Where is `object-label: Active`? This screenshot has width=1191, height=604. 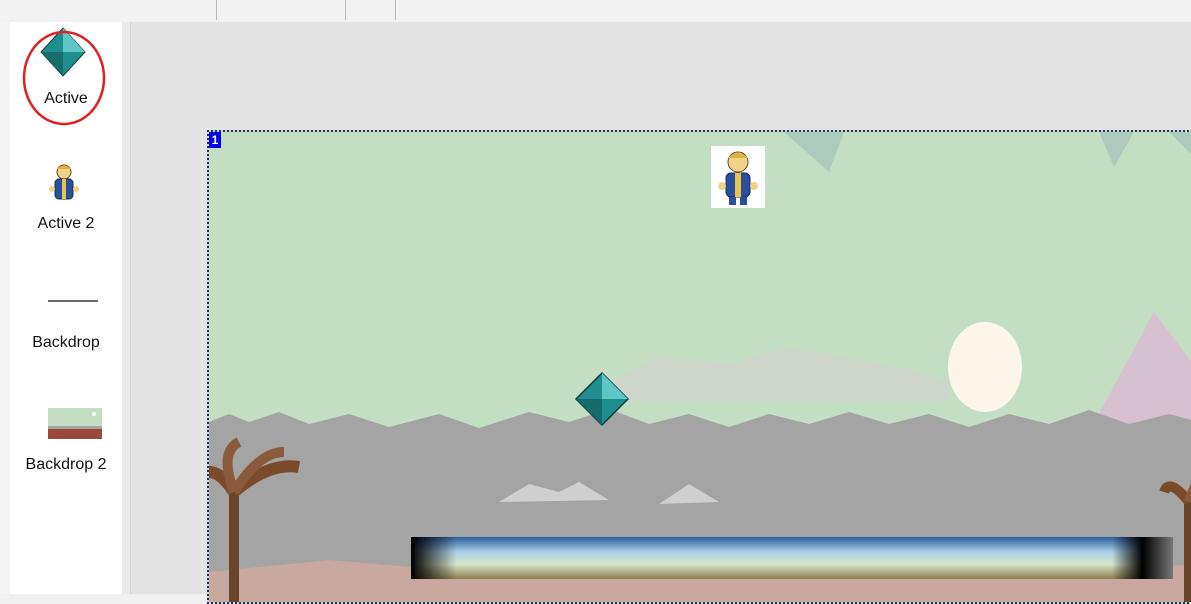
object-label: Active is located at coordinates (66, 98).